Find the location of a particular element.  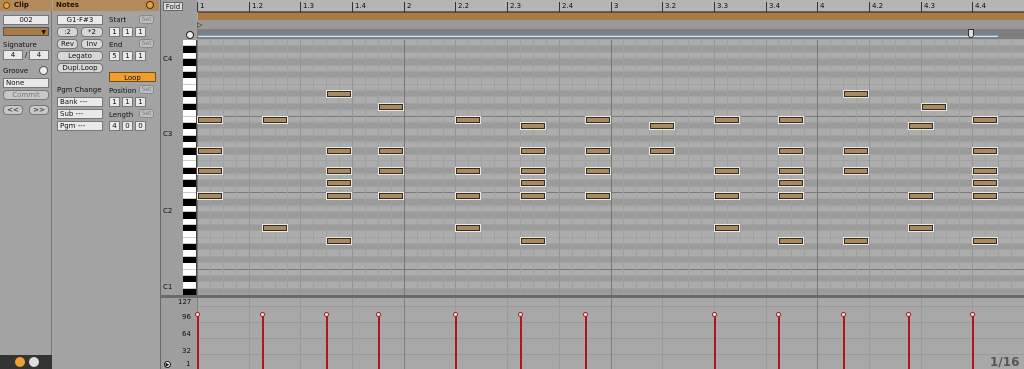

clip-name-field: 002 is located at coordinates (26, 20).